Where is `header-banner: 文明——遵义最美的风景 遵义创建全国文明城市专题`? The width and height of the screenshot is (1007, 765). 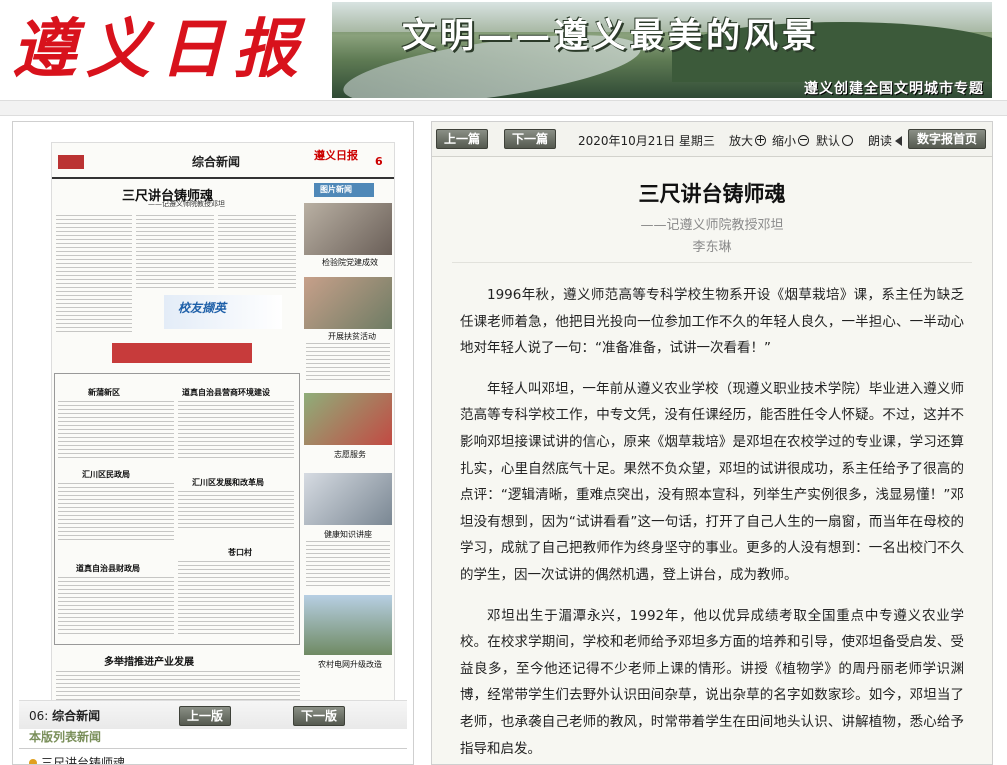
header-banner: 文明——遵义最美的风景 遵义创建全国文明城市专题 is located at coordinates (662, 50).